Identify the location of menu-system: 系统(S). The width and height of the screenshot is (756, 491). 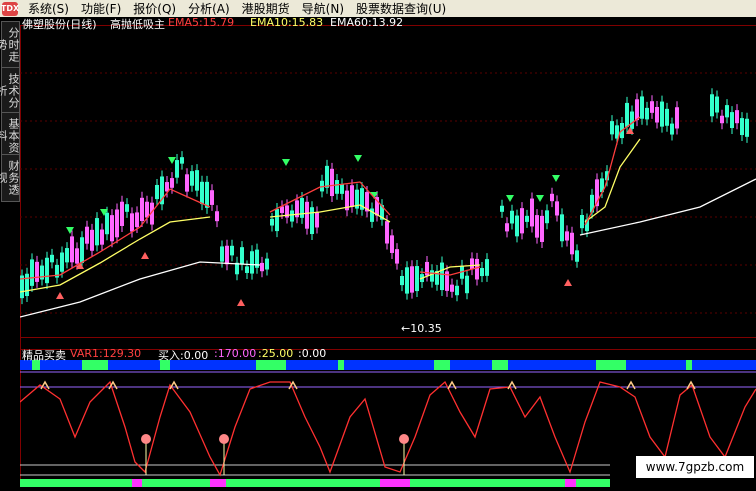
(48, 8).